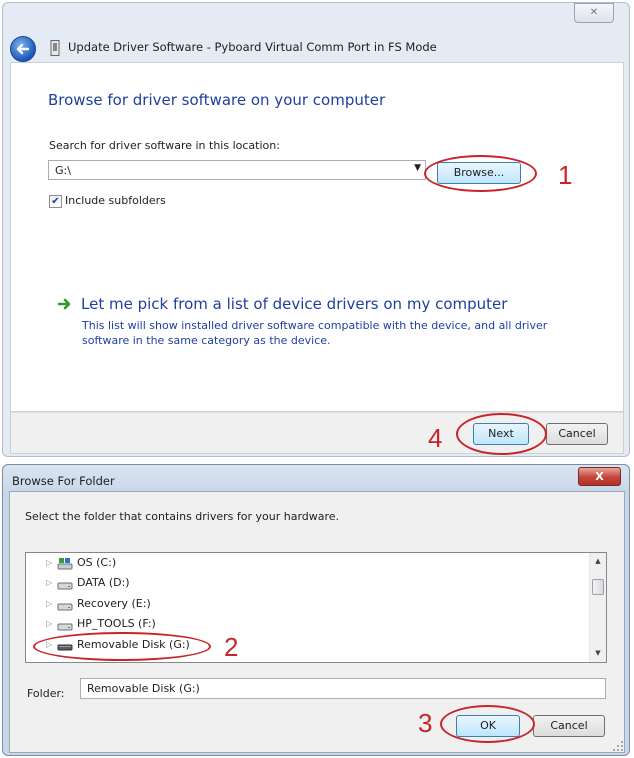  Describe the element at coordinates (569, 726) in the screenshot. I see `browse-folder-cancel-button: Cancel` at that location.